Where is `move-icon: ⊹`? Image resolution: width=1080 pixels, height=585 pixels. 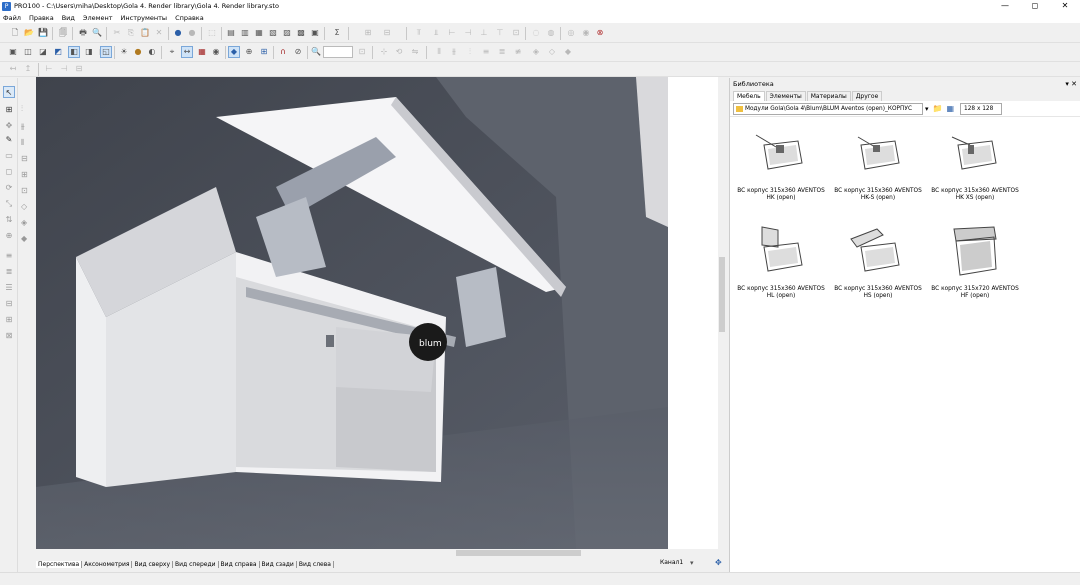
move-icon: ⊹ is located at coordinates (384, 52).